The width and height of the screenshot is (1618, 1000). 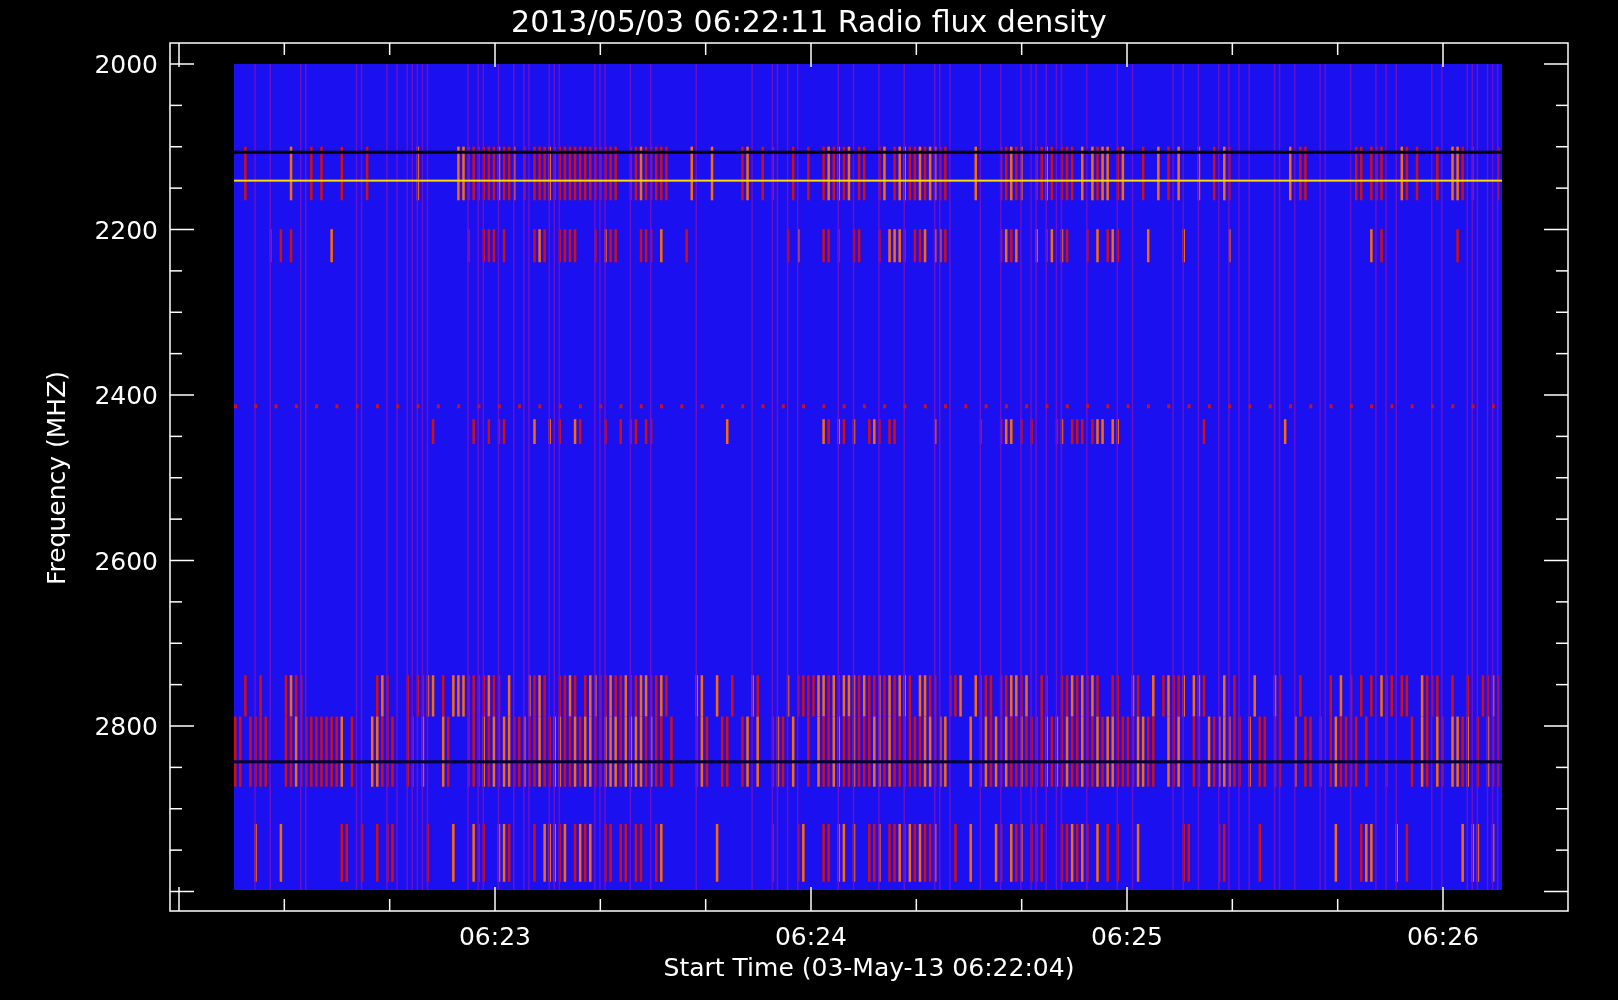 I want to click on x-tick-label: 06:24, so click(x=811, y=936).